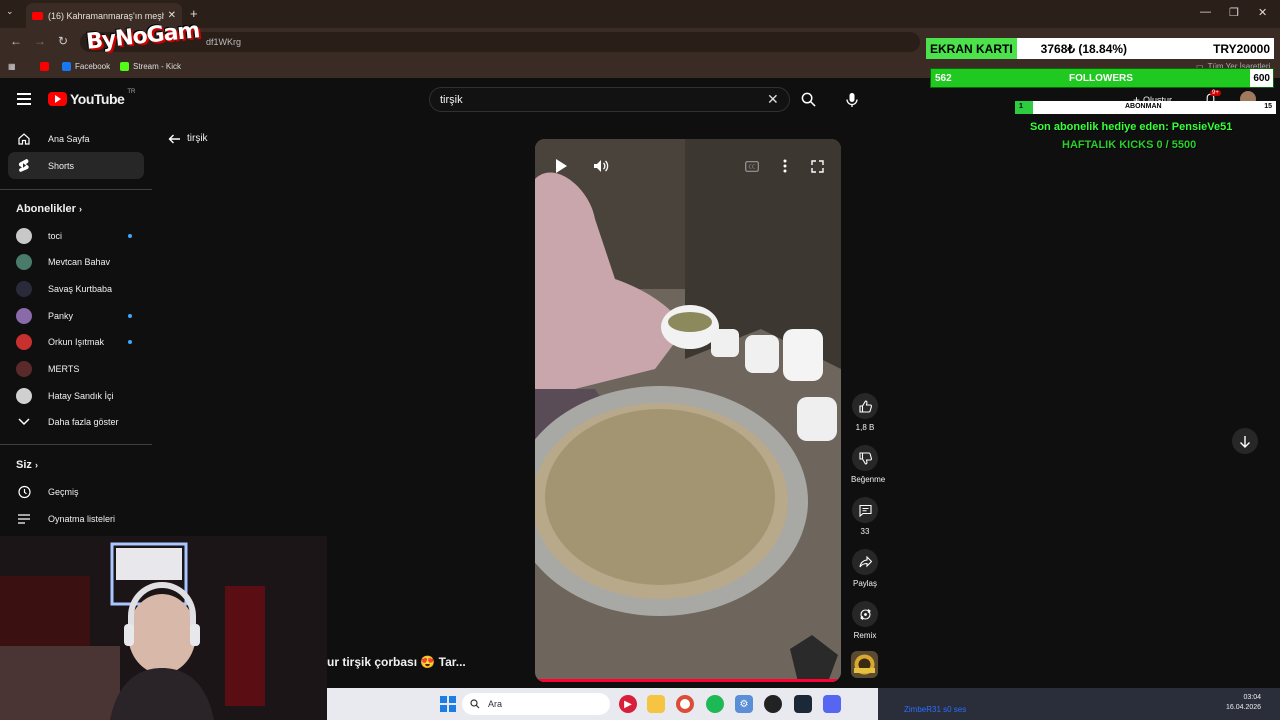 The width and height of the screenshot is (1280, 720). Describe the element at coordinates (715, 704) in the screenshot. I see `spotify-icon` at that location.